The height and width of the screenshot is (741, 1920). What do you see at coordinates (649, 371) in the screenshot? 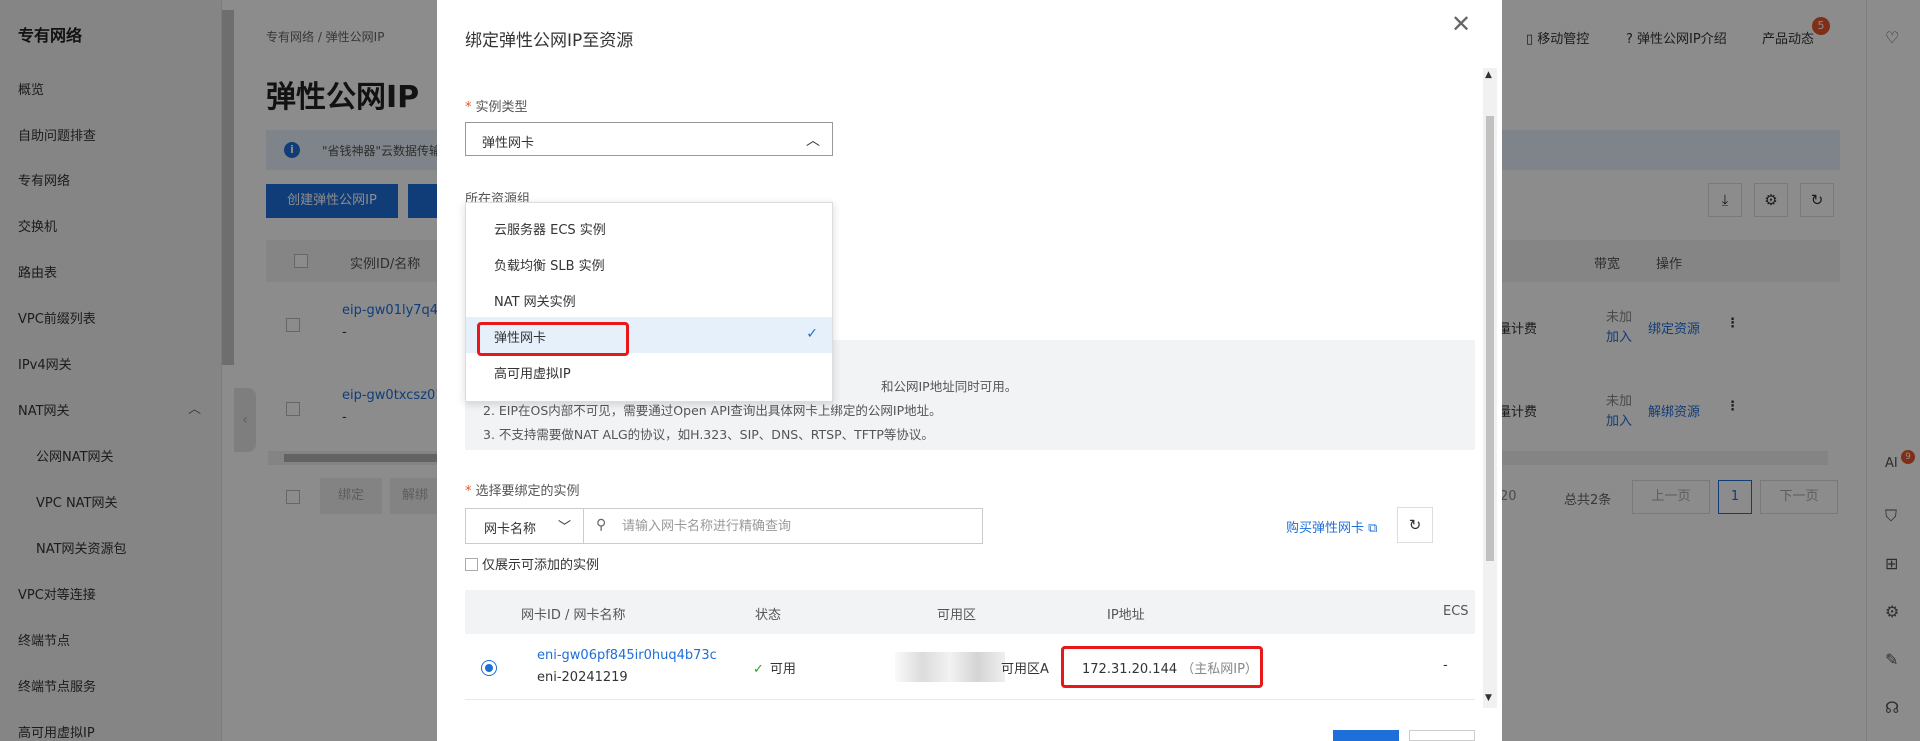
I see `option-havip: 高可用虚拟IP` at bounding box center [649, 371].